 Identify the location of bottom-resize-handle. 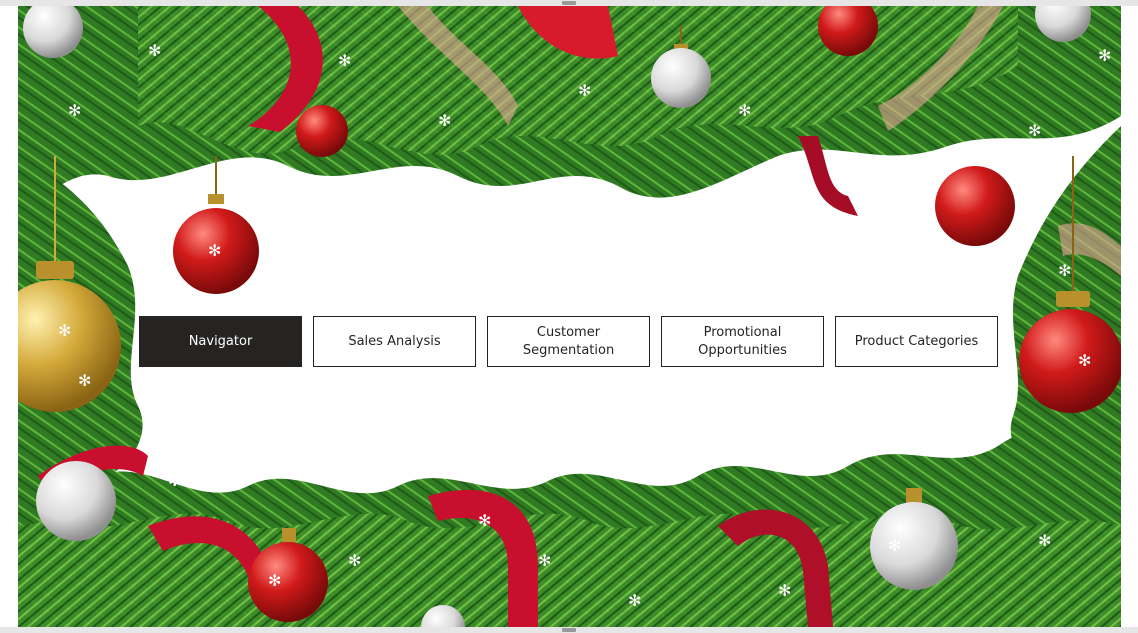
(569, 630).